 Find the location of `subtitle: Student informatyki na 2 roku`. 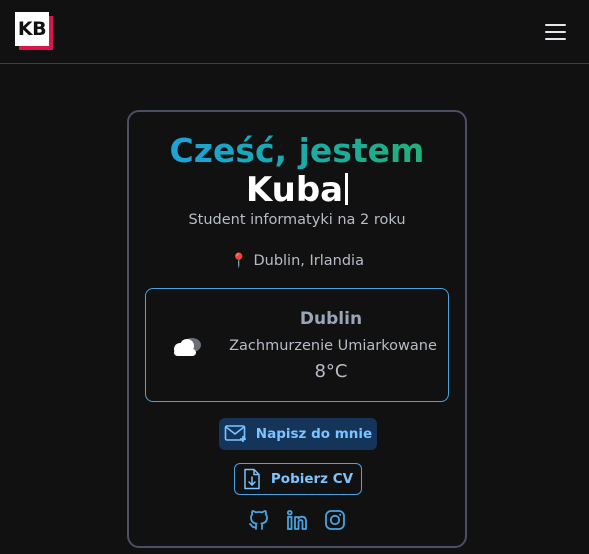

subtitle: Student informatyki na 2 roku is located at coordinates (297, 220).